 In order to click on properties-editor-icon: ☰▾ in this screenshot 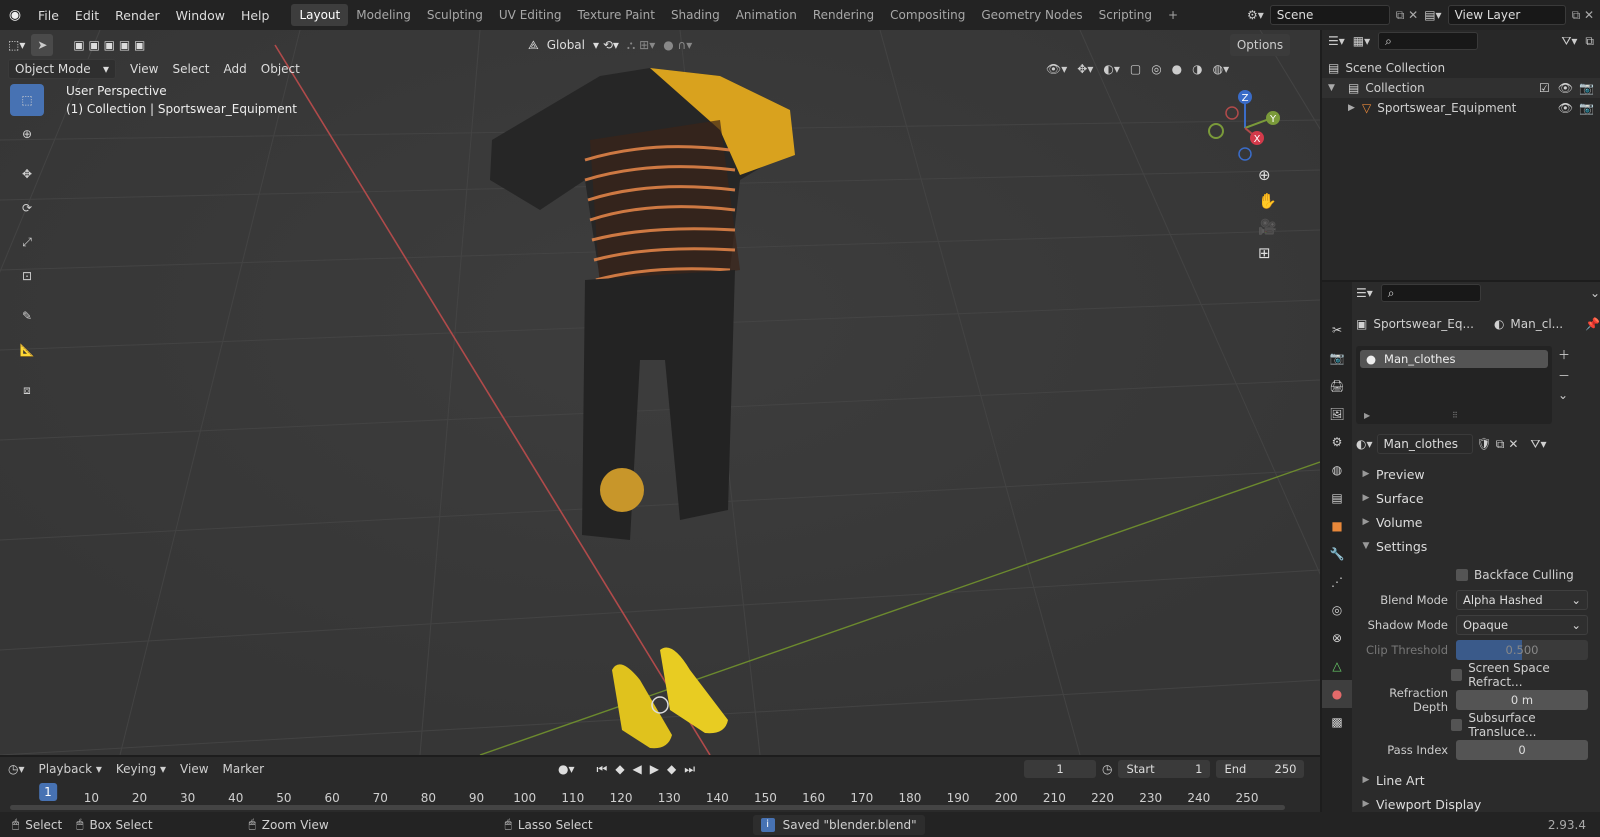, I will do `click(1364, 293)`.